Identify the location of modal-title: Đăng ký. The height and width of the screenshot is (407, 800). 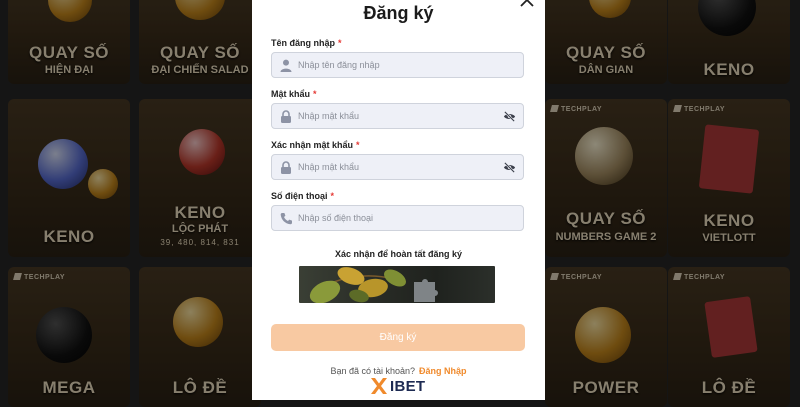
(398, 13).